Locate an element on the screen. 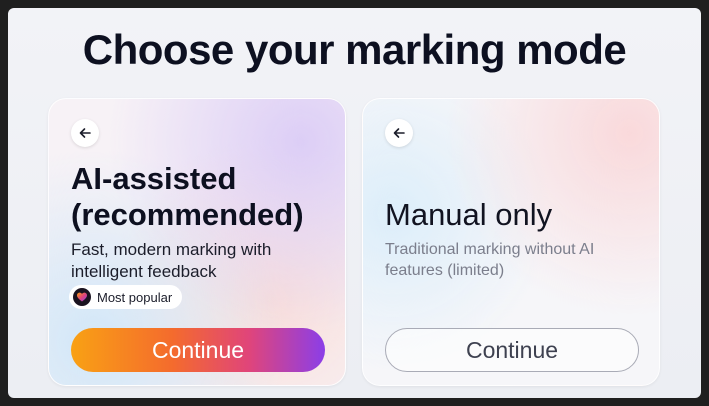 The height and width of the screenshot is (406, 709). ai-heading-line1: AI-assisted is located at coordinates (154, 178).